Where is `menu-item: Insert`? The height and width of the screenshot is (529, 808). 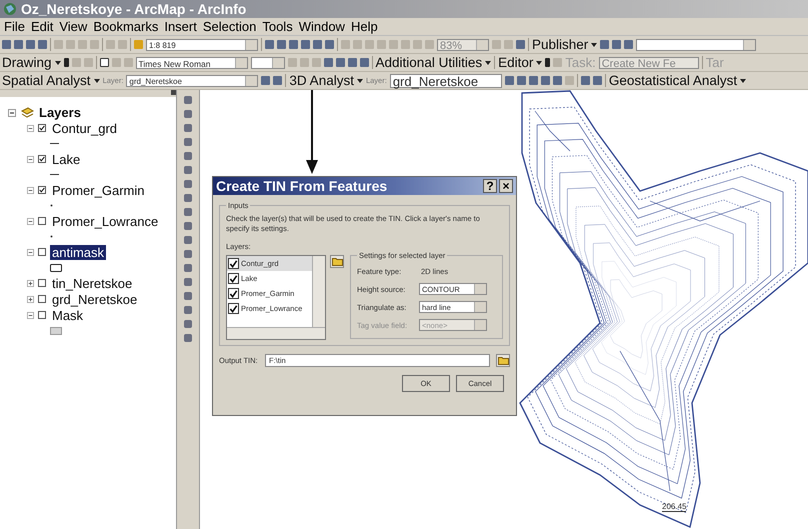
menu-item: Insert is located at coordinates (180, 26).